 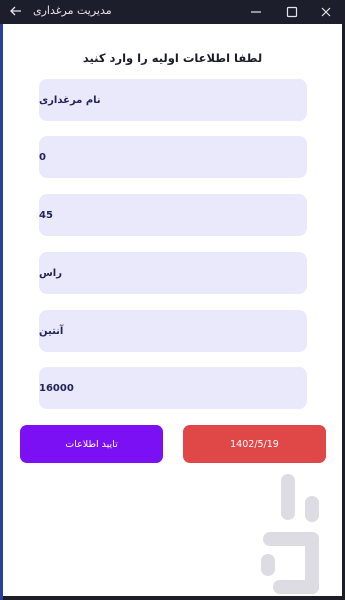 What do you see at coordinates (72, 10) in the screenshot?
I see `window-title: مدیریت مرغداری` at bounding box center [72, 10].